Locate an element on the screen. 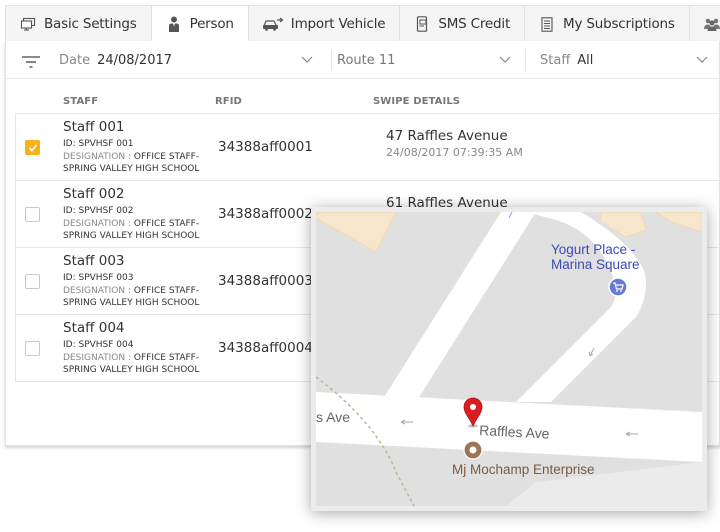  staff-label: Staff is located at coordinates (555, 60).